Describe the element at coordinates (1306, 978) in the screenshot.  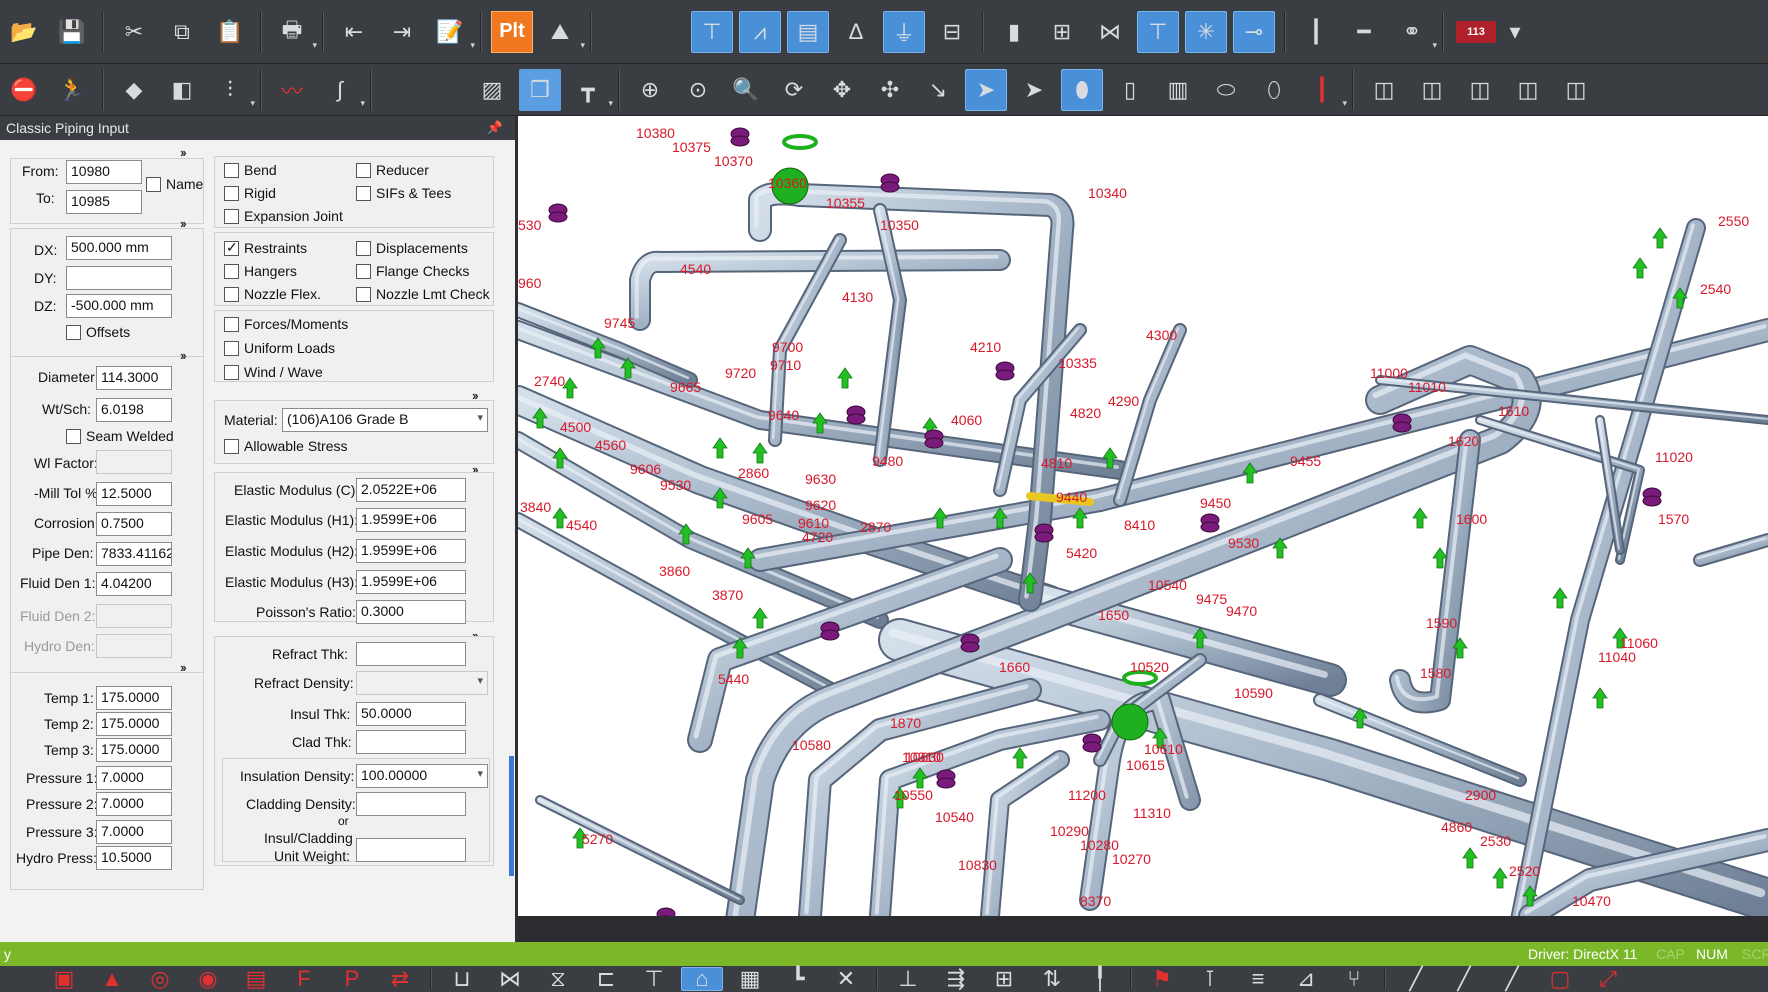
I see `filter-icon: ⊿` at that location.